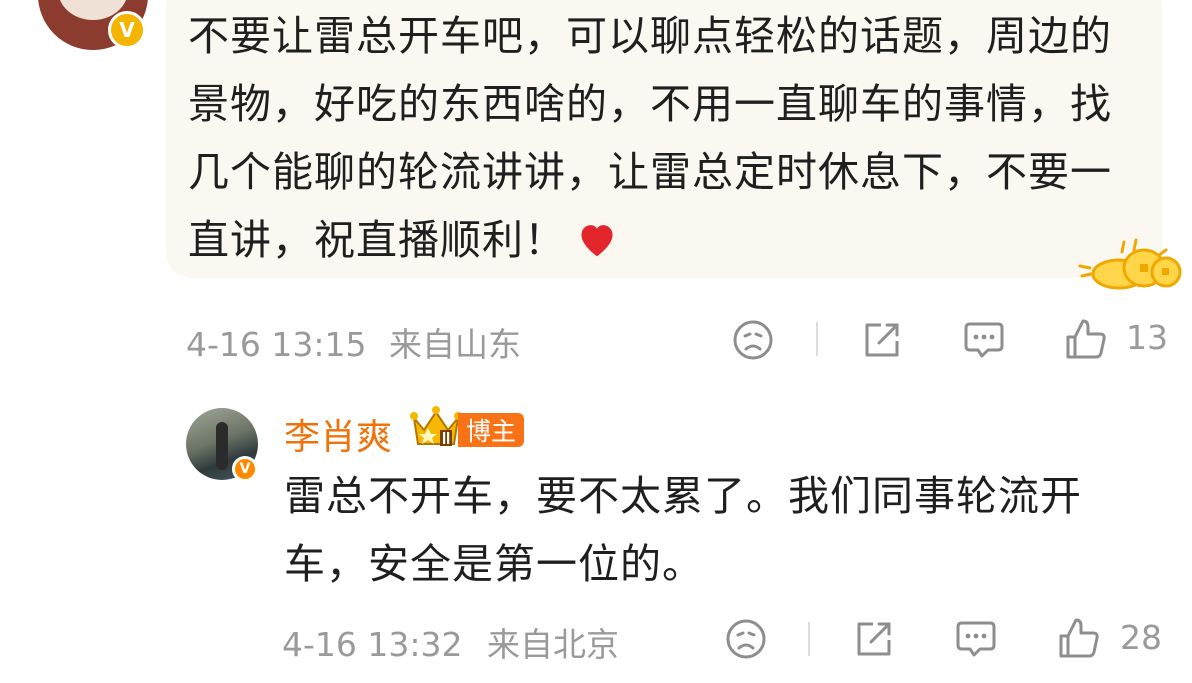 This screenshot has height=683, width=1192. Describe the element at coordinates (553, 644) in the screenshot. I see `reply-location: 来自北京` at that location.